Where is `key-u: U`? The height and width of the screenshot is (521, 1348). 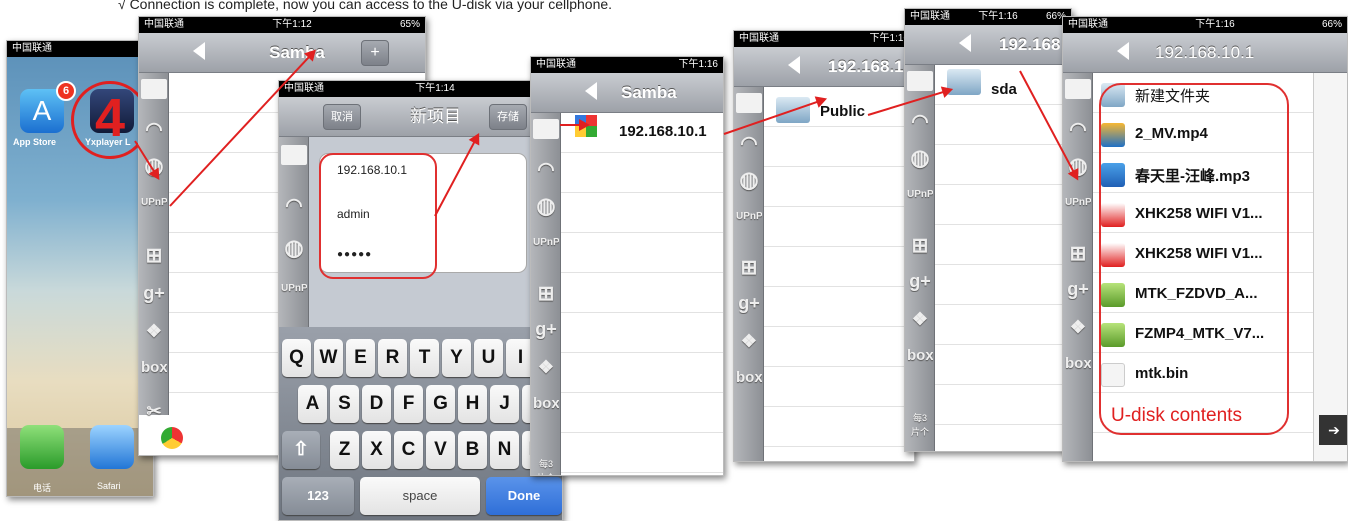 key-u: U is located at coordinates (488, 358).